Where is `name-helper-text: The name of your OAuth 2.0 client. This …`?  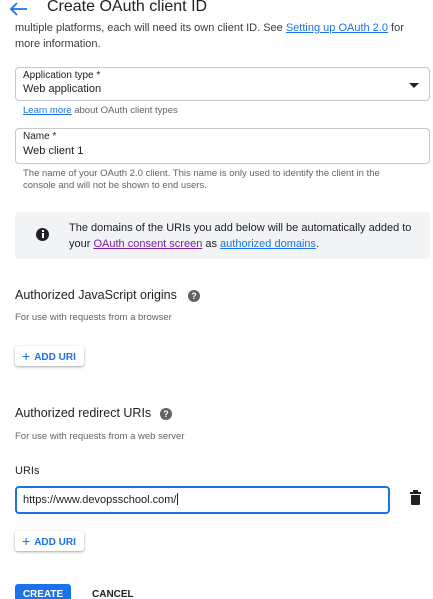 name-helper-text: The name of your OAuth 2.0 client. This … is located at coordinates (201, 179).